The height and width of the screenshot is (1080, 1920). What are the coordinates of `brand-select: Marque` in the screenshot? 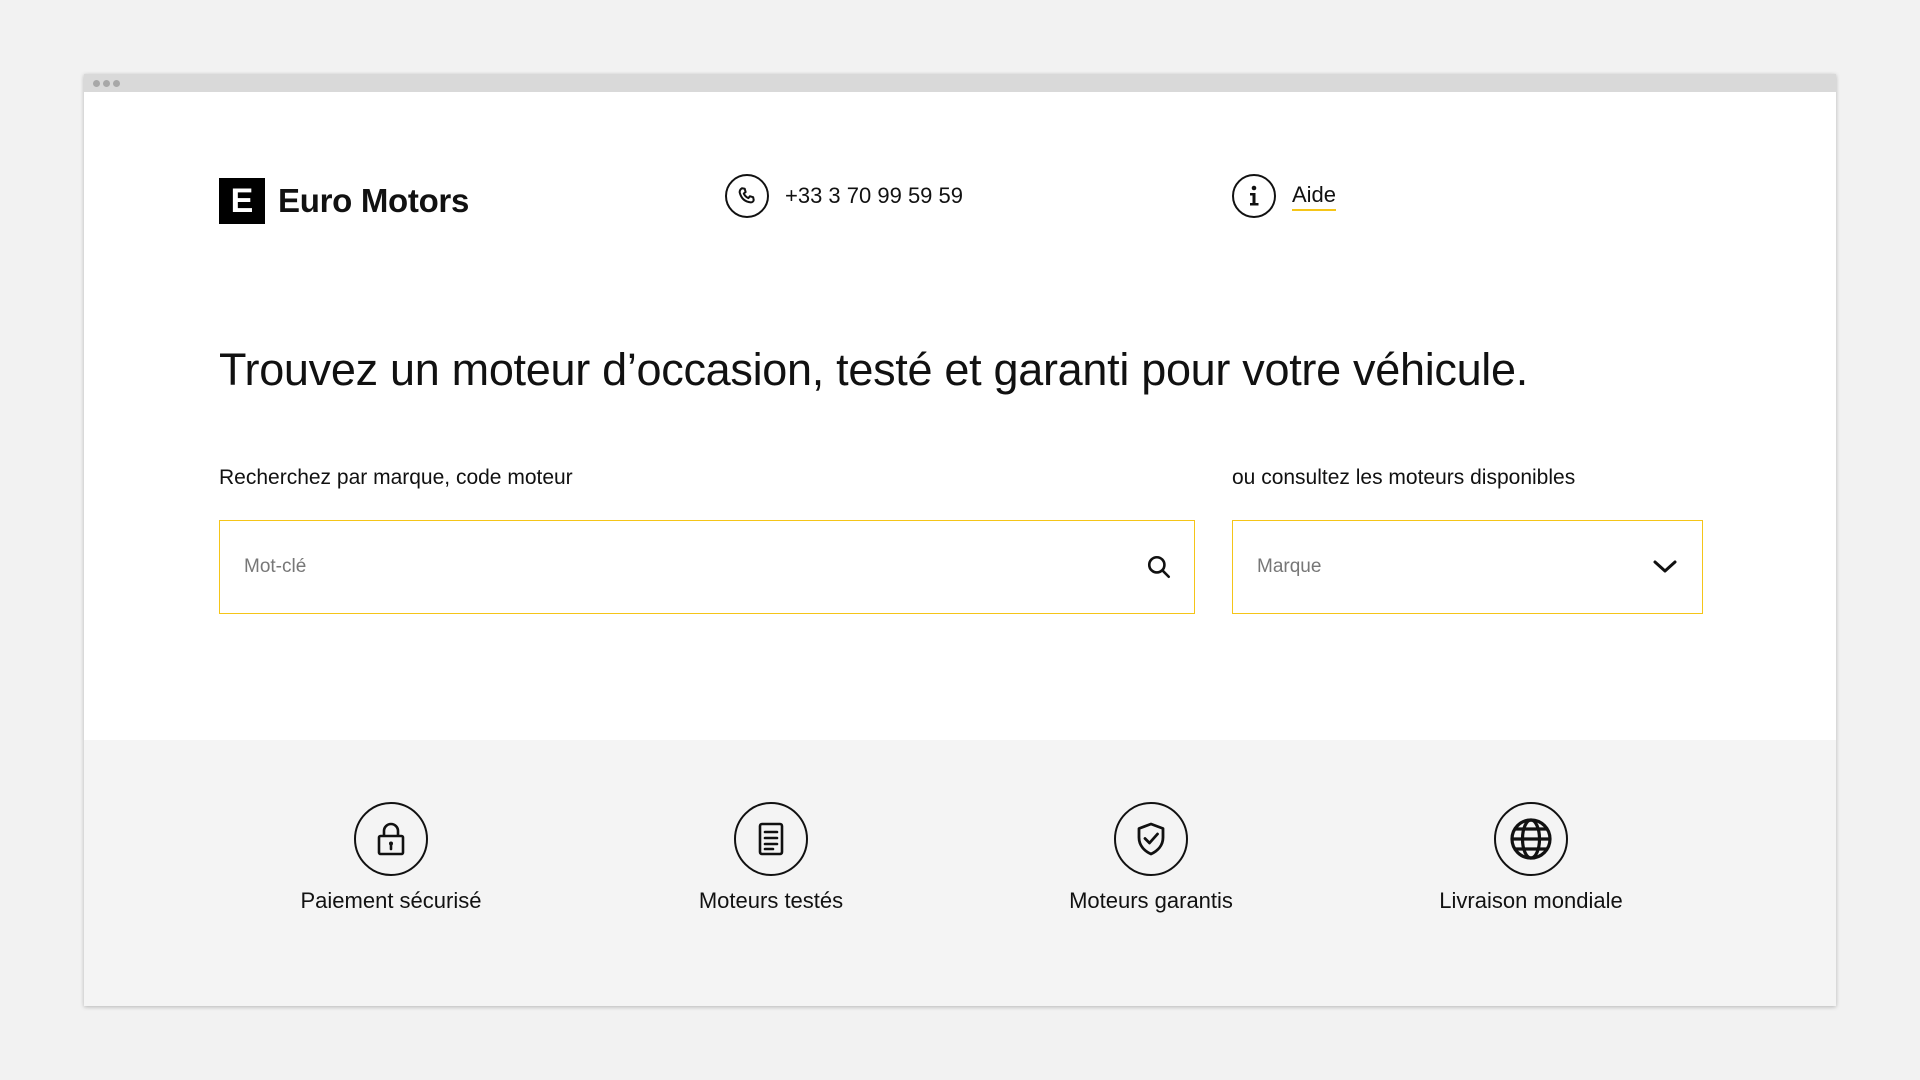 It's located at (1467, 567).